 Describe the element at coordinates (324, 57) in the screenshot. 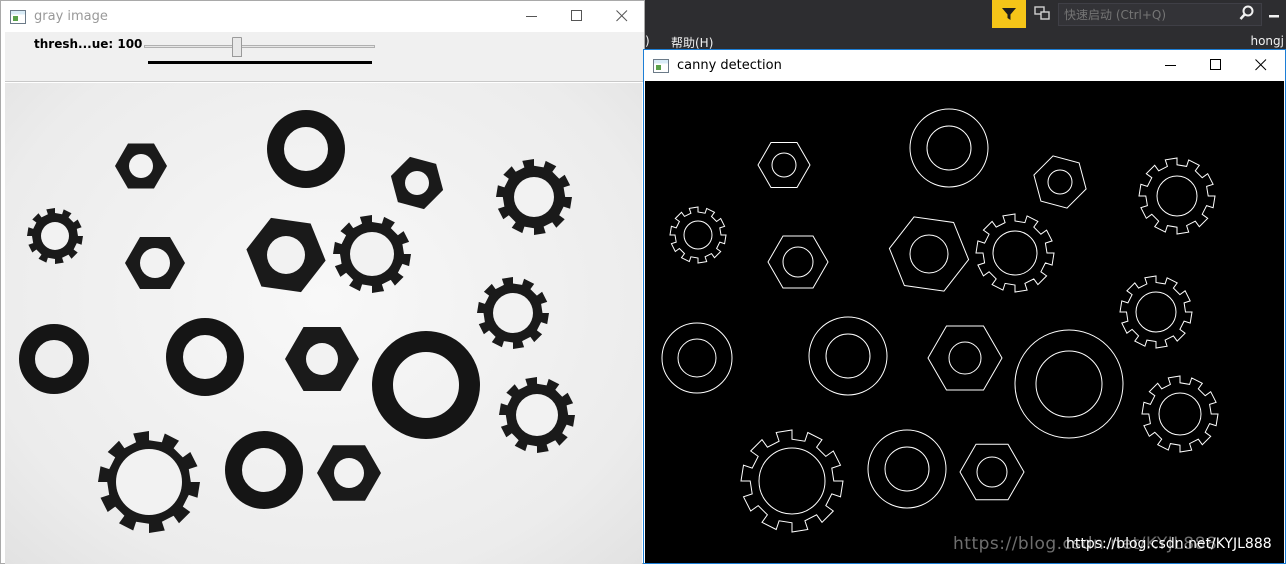

I see `threshold-trackbar-panel: thresh...ue: 100` at that location.